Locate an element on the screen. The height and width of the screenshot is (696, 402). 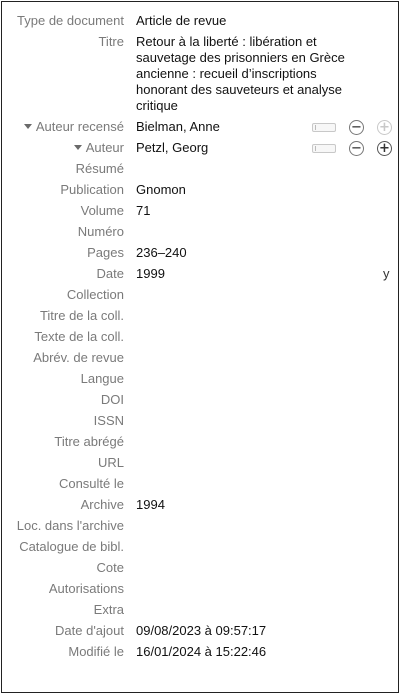
field-label: Consulté le is located at coordinates (91, 483).